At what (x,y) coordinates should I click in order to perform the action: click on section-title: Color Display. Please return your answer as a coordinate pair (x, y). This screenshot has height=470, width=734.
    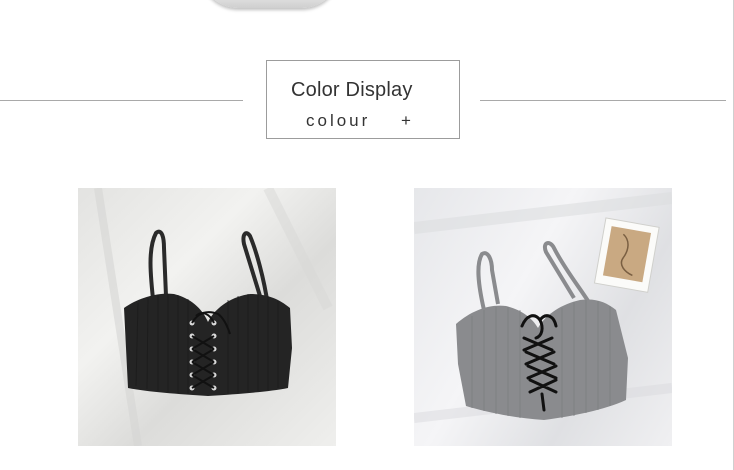
    Looking at the image, I should click on (352, 90).